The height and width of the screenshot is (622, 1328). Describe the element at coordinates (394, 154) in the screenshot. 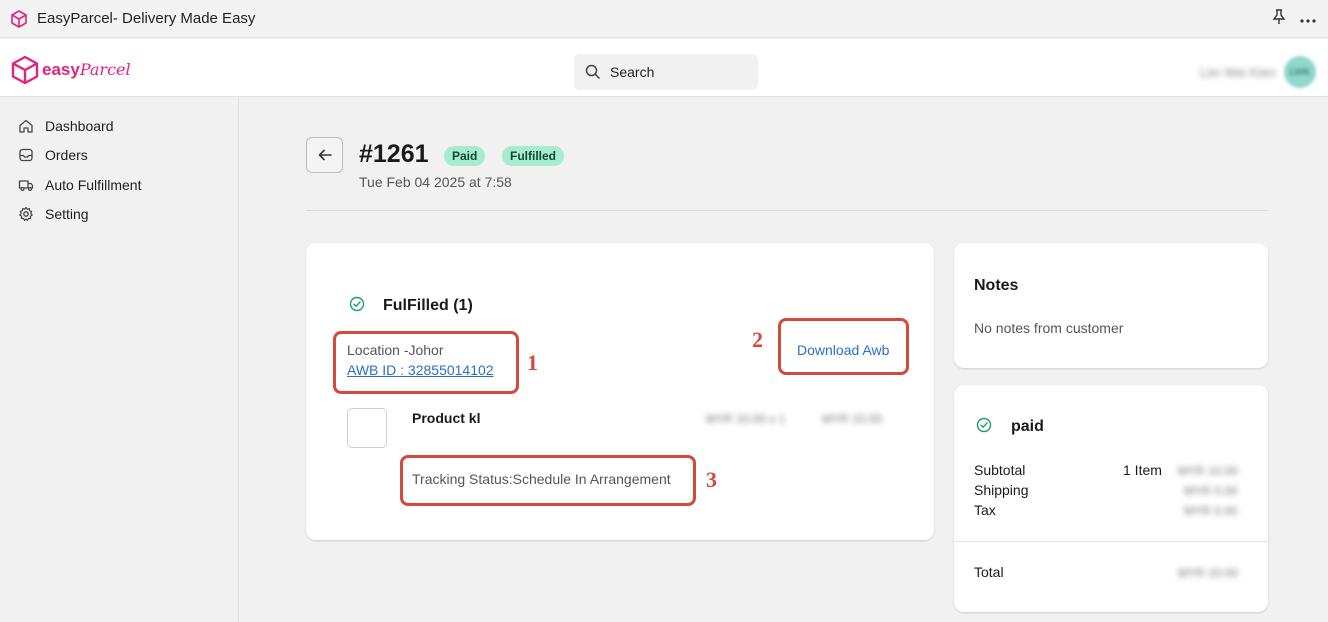

I see `order-number: #1261` at that location.